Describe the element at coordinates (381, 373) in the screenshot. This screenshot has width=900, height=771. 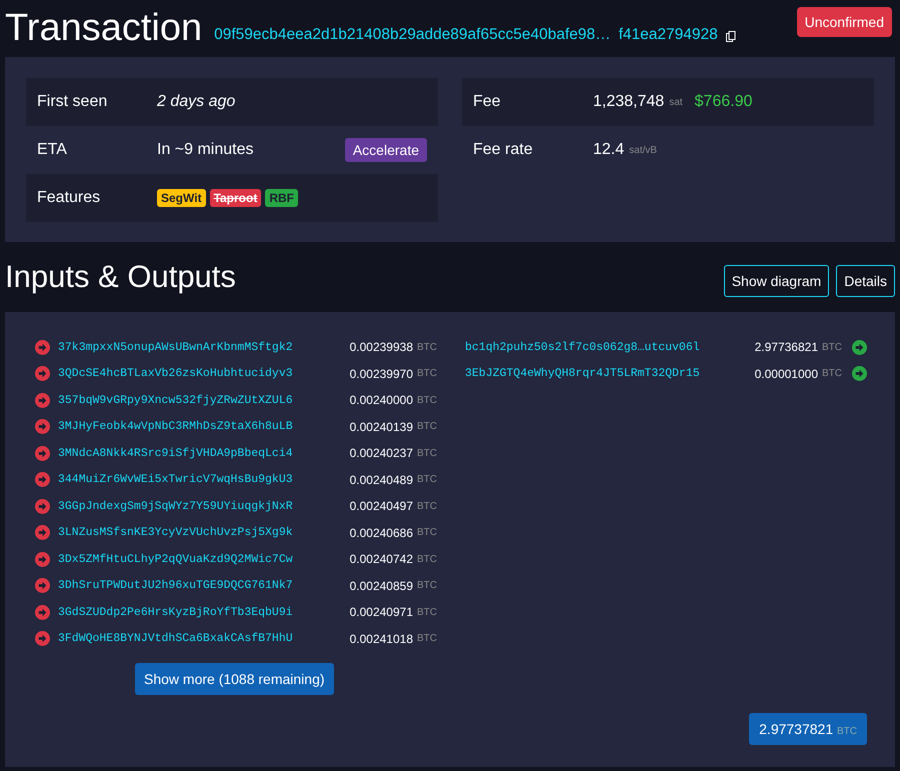
I see `amount: 0.00239970` at that location.